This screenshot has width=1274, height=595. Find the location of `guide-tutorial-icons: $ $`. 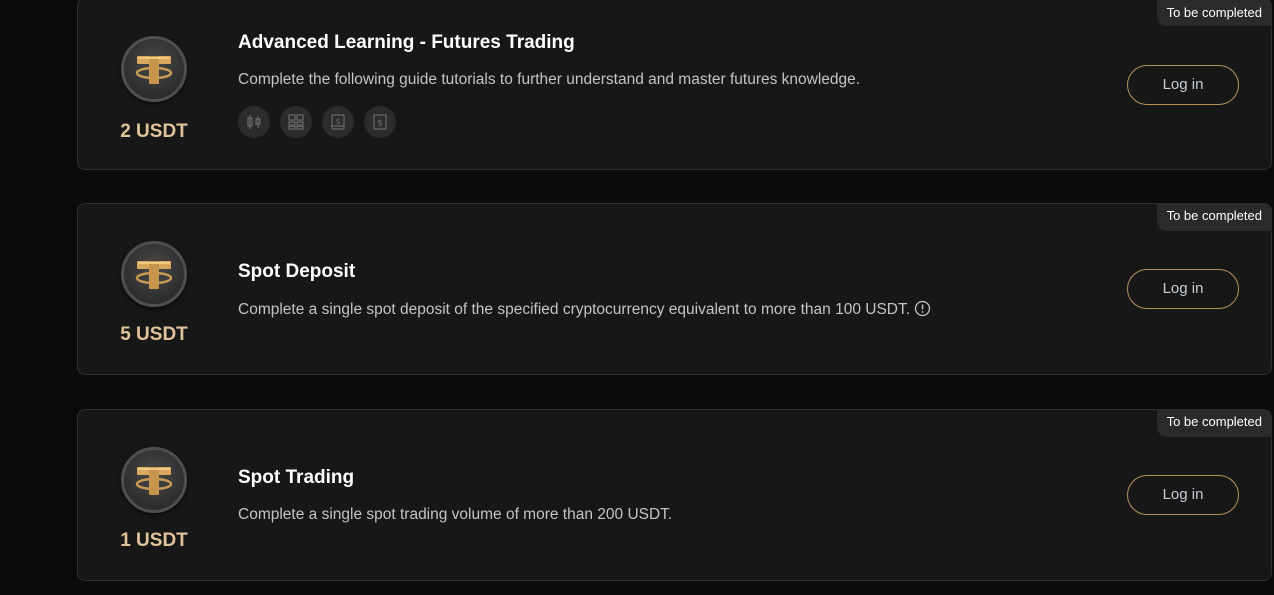

guide-tutorial-icons: $ $ is located at coordinates (317, 122).